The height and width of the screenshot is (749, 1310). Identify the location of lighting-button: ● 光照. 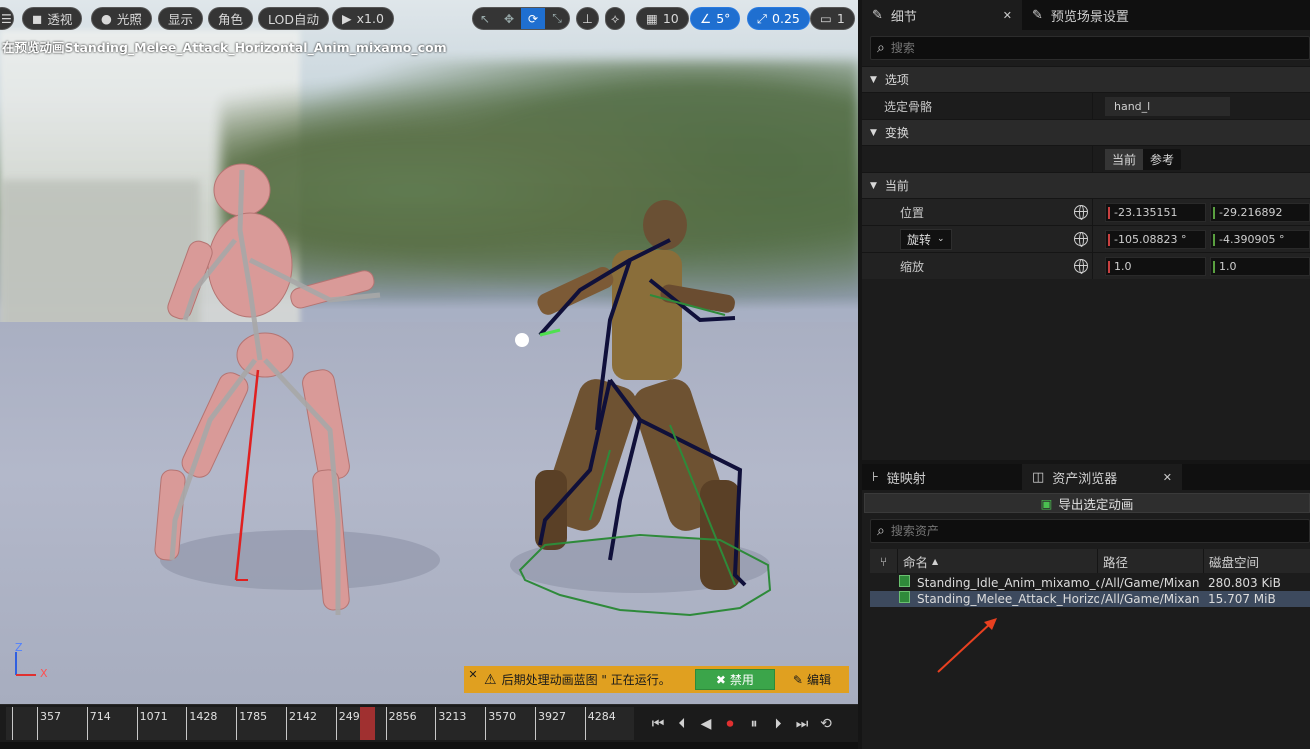
(121, 18).